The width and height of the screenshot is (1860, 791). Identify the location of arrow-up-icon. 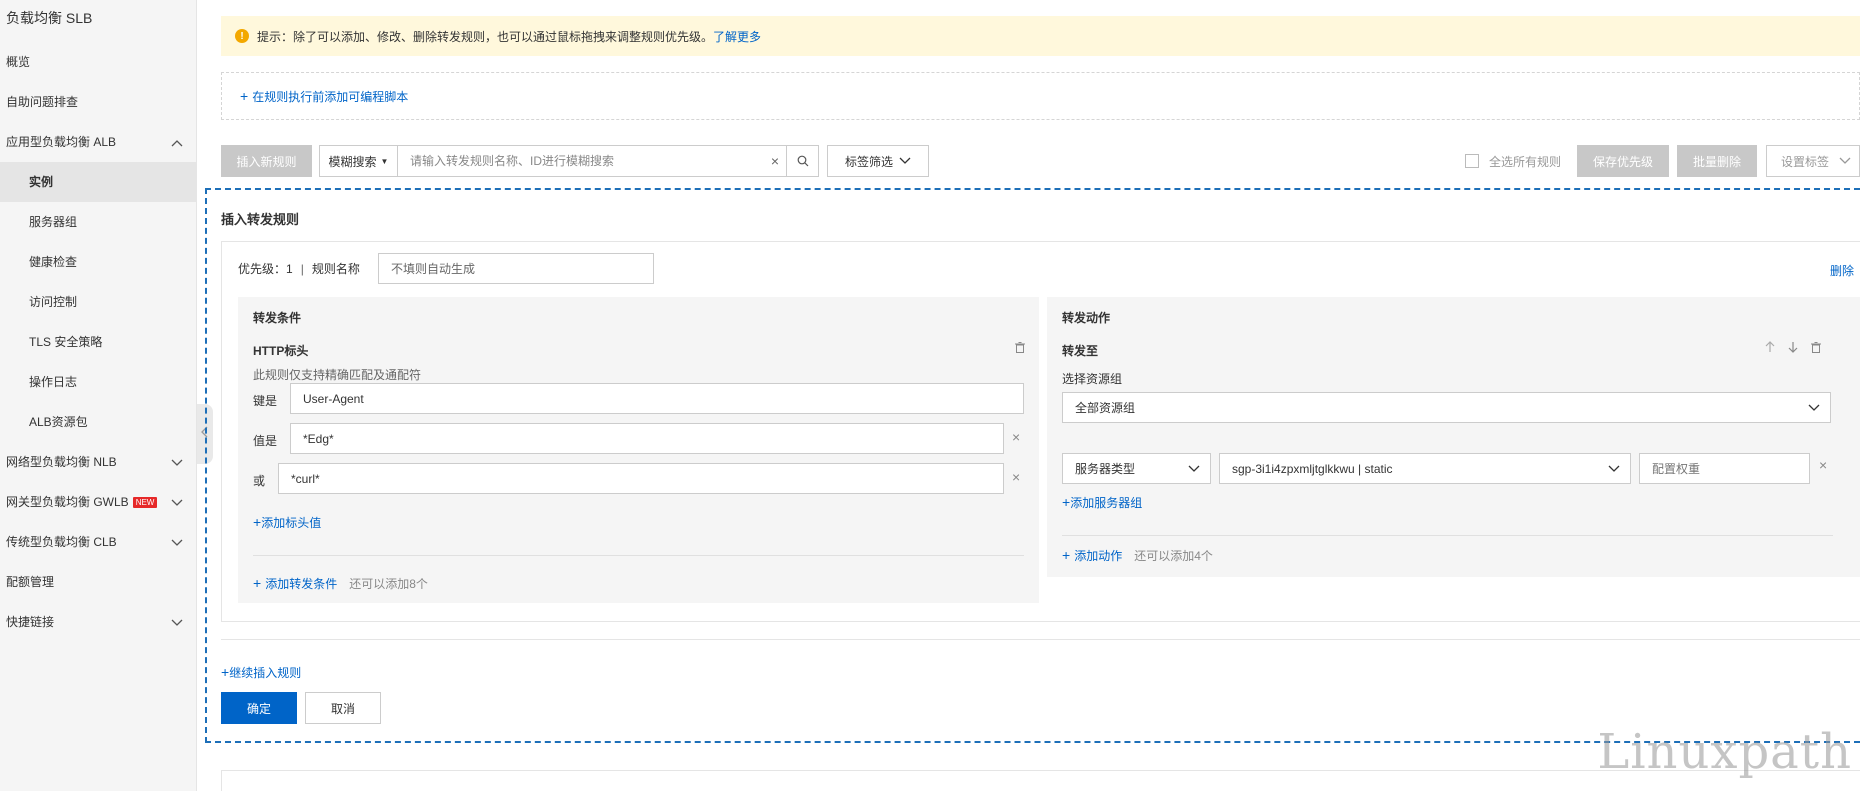
(1770, 348).